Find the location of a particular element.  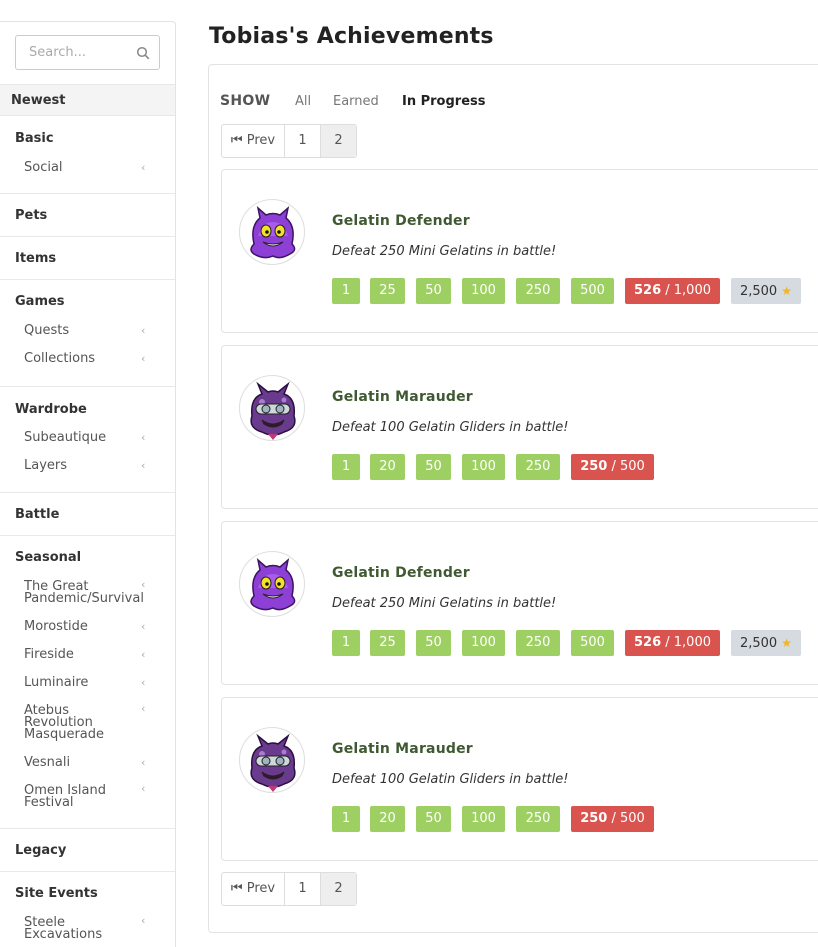

sidebar-item-luminaire: Luminaire is located at coordinates (83, 682).